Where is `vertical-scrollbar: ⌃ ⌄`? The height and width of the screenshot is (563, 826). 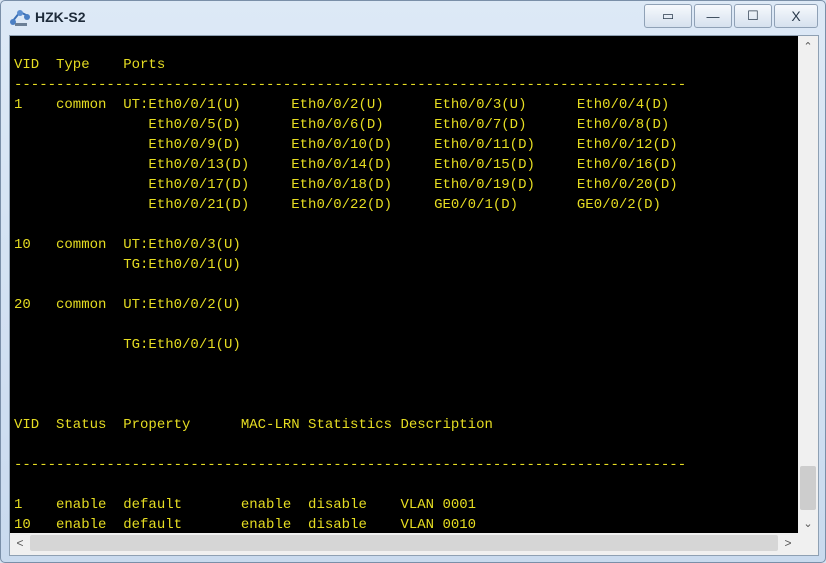 vertical-scrollbar: ⌃ ⌄ is located at coordinates (808, 284).